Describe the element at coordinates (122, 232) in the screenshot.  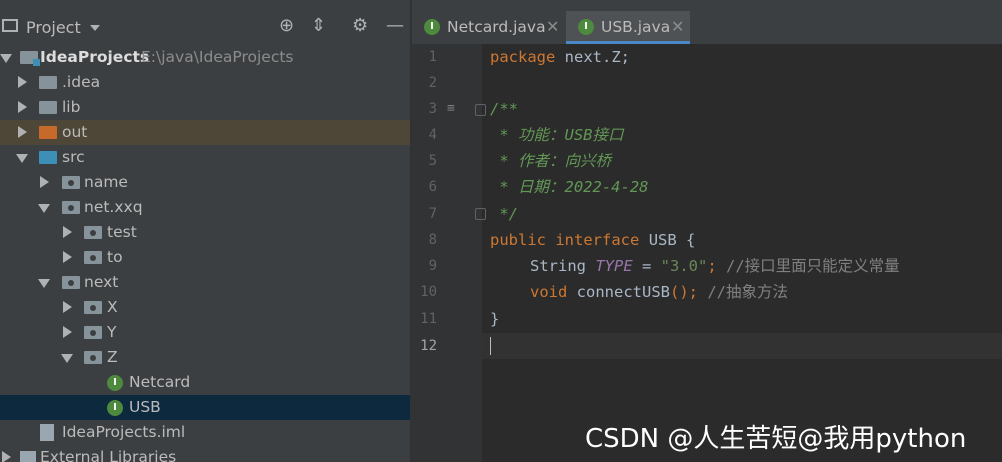
I see `tree-item-label: test` at that location.